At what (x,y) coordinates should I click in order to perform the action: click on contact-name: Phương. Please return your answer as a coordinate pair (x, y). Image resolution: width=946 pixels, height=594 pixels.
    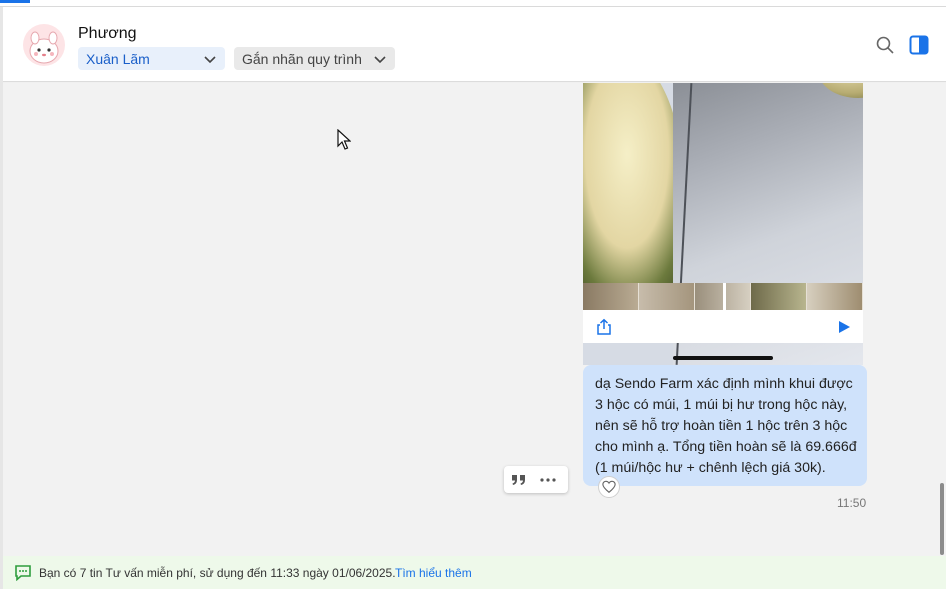
    Looking at the image, I should click on (107, 33).